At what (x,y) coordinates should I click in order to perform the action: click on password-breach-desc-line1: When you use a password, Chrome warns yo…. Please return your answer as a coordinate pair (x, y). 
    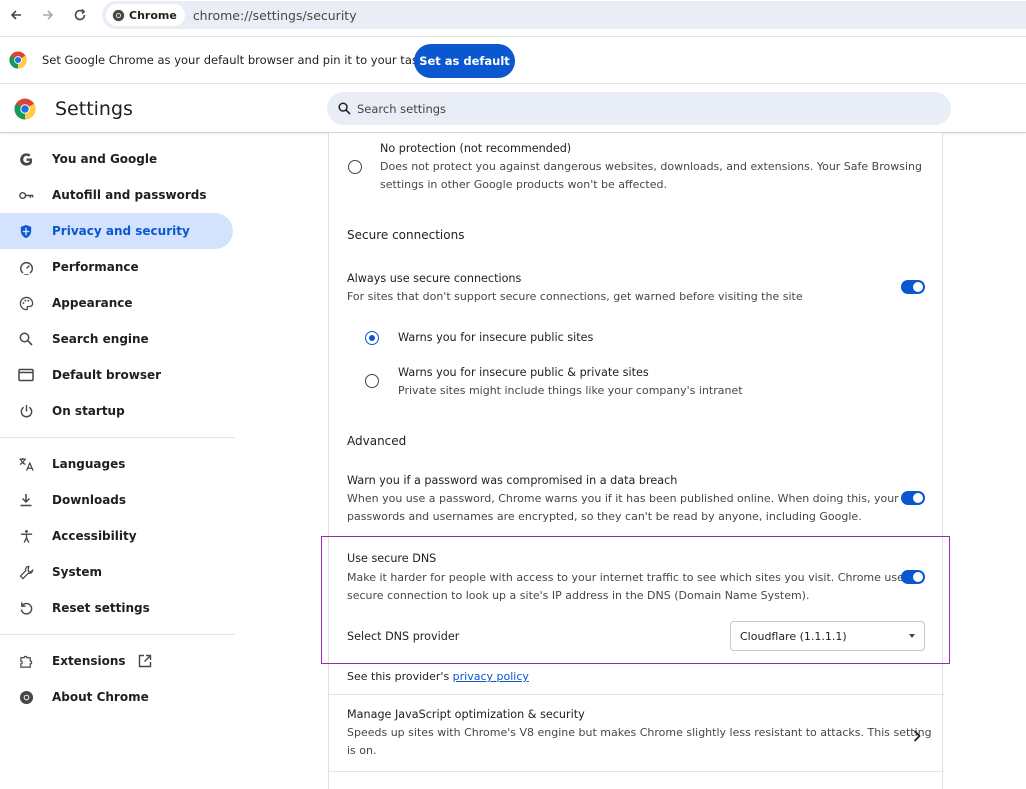
    Looking at the image, I should click on (623, 498).